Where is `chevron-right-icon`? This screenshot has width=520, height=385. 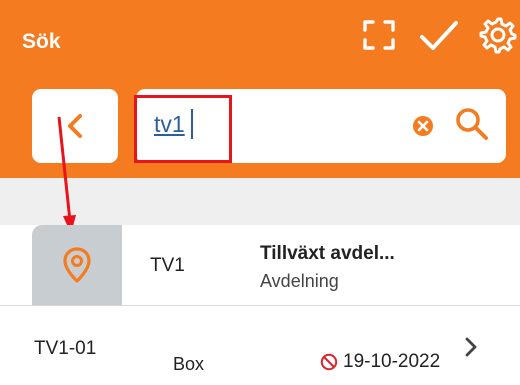
chevron-right-icon is located at coordinates (471, 347).